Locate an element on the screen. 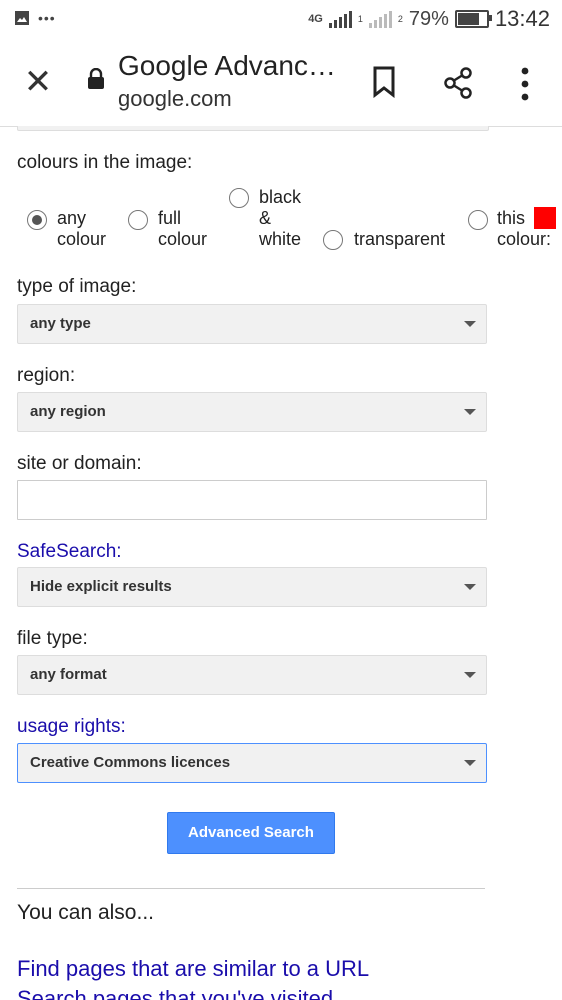 This screenshot has height=1000, width=562. radio-label-any-colour: any colour is located at coordinates (81, 229).